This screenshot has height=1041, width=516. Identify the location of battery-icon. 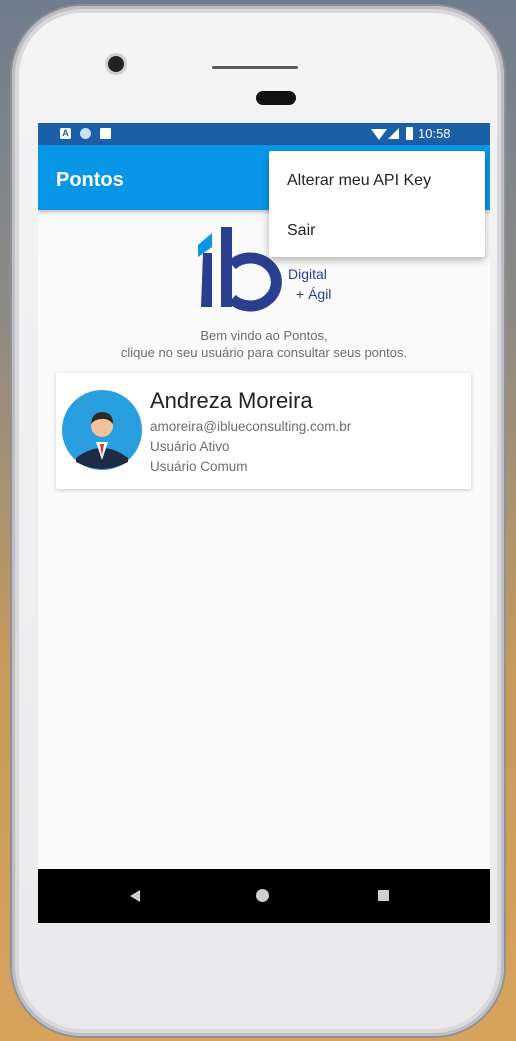
(409, 133).